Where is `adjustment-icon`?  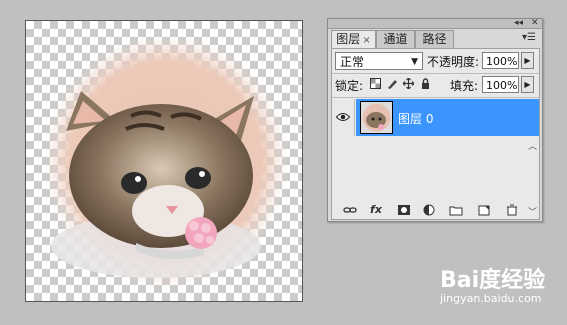 adjustment-icon is located at coordinates (430, 210).